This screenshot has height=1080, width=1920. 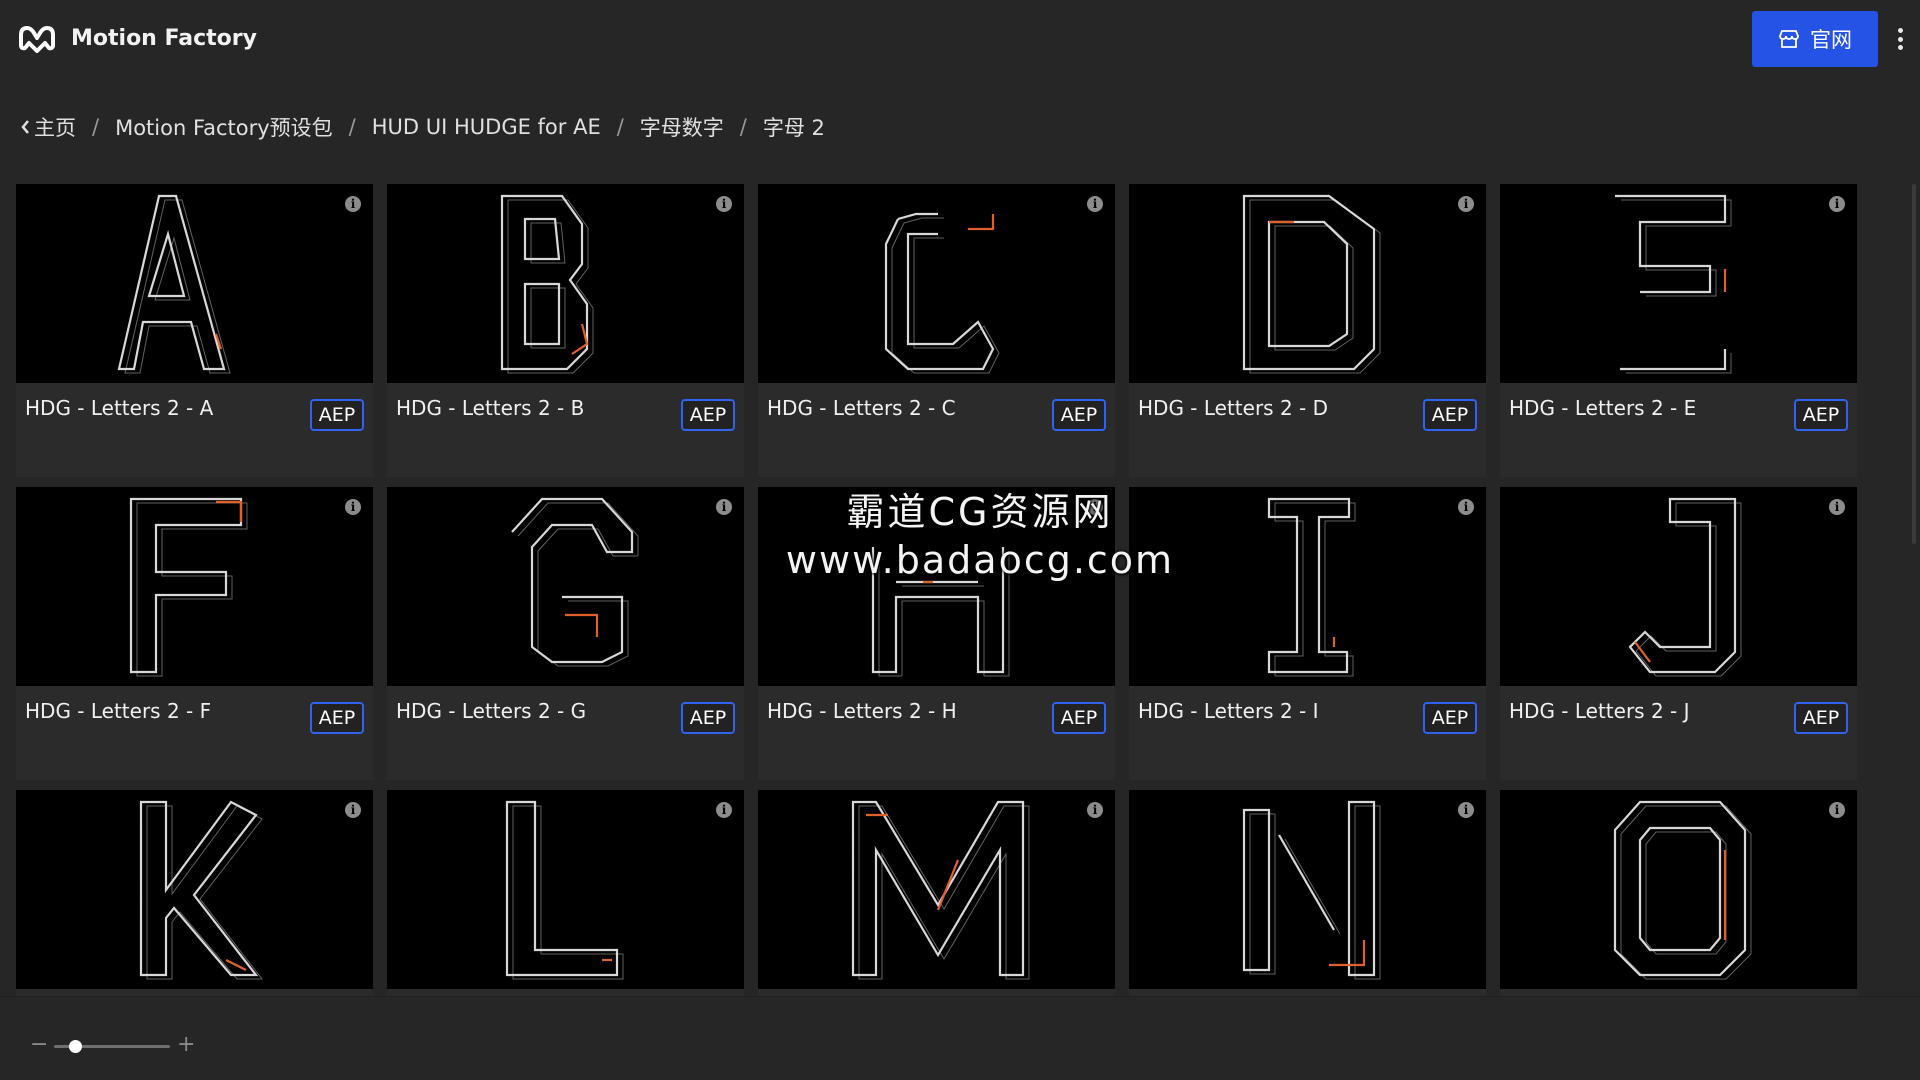 What do you see at coordinates (490, 408) in the screenshot?
I see `preset-title: HDG - Letters 2 - B` at bounding box center [490, 408].